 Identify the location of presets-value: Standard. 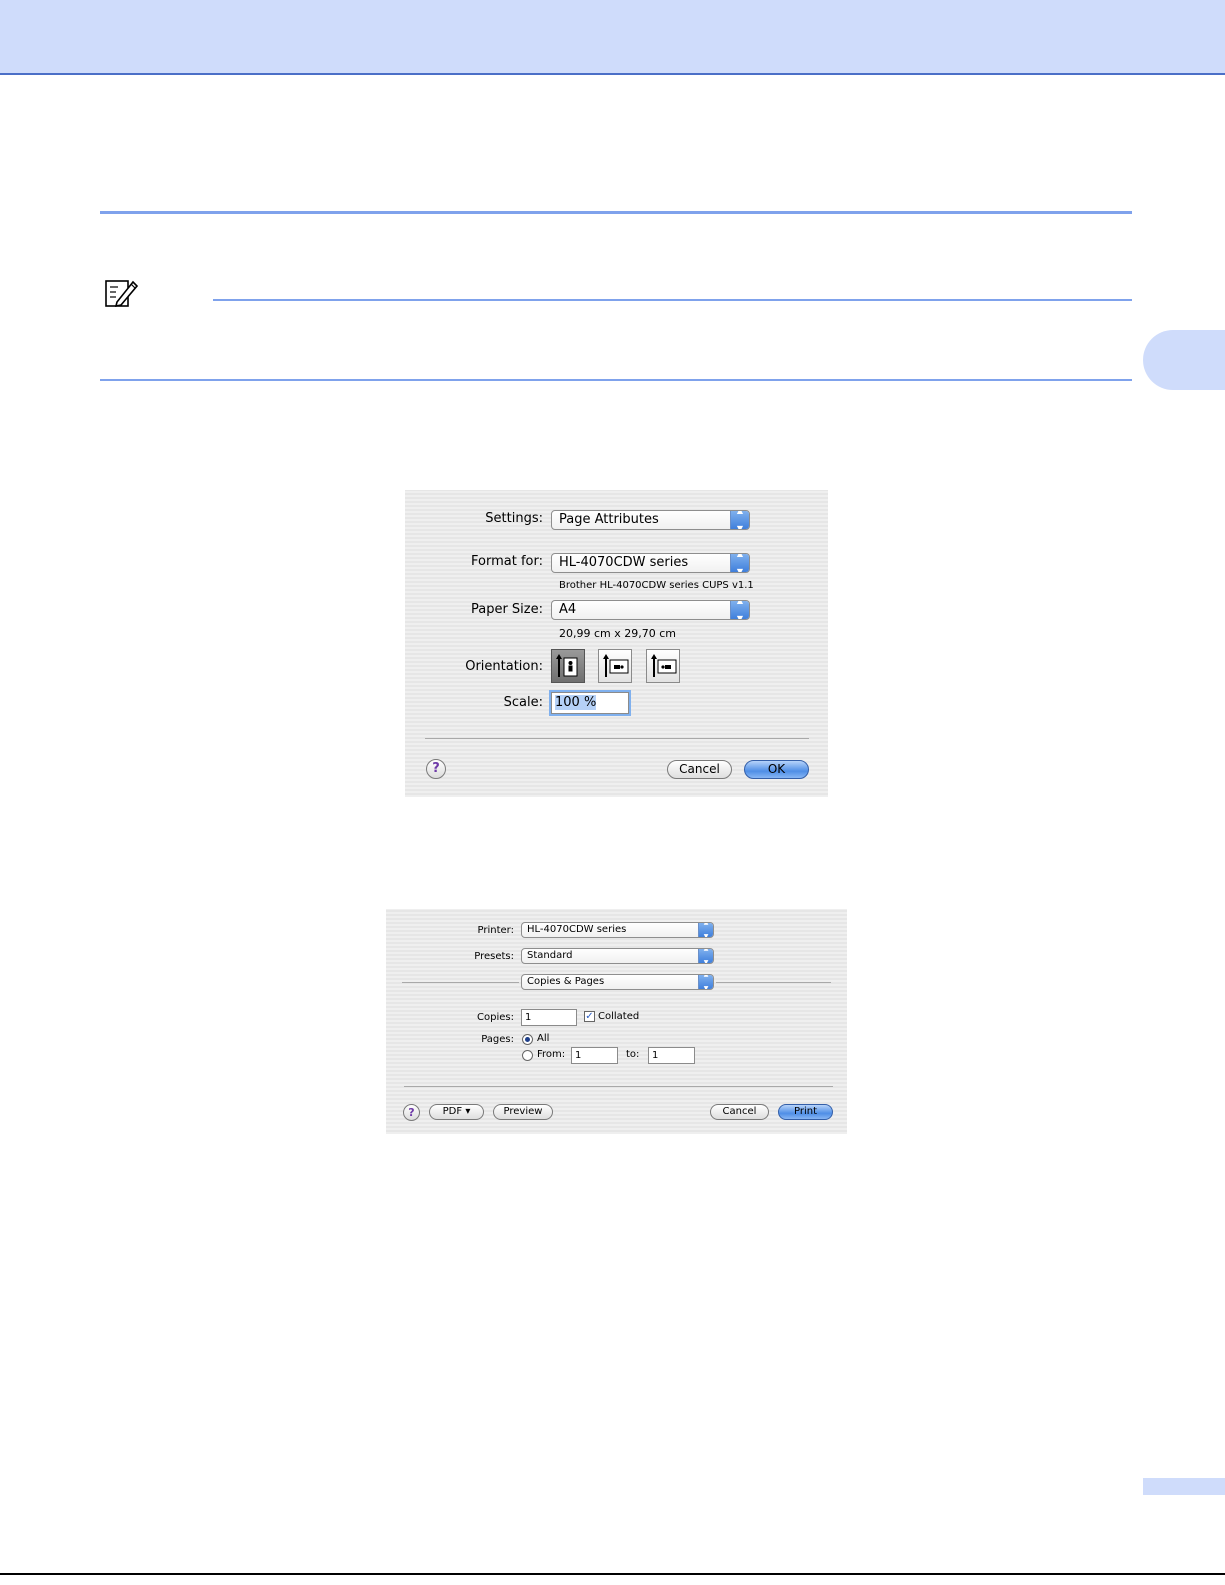
(550, 955).